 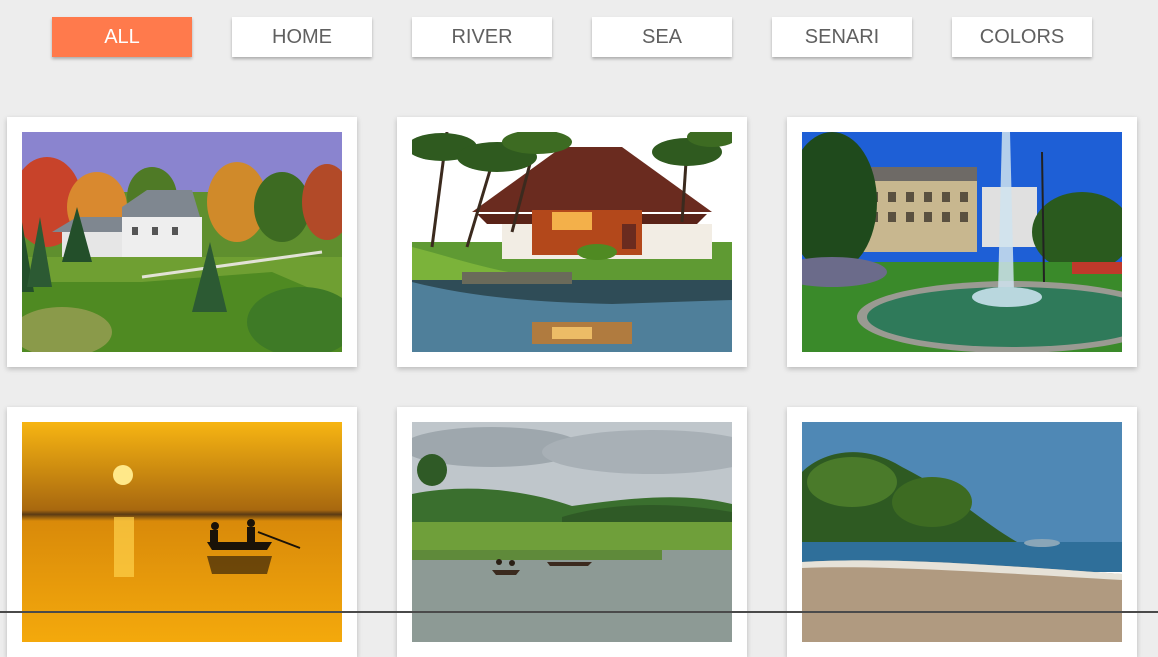 I want to click on sea-beach-image, so click(x=962, y=532).